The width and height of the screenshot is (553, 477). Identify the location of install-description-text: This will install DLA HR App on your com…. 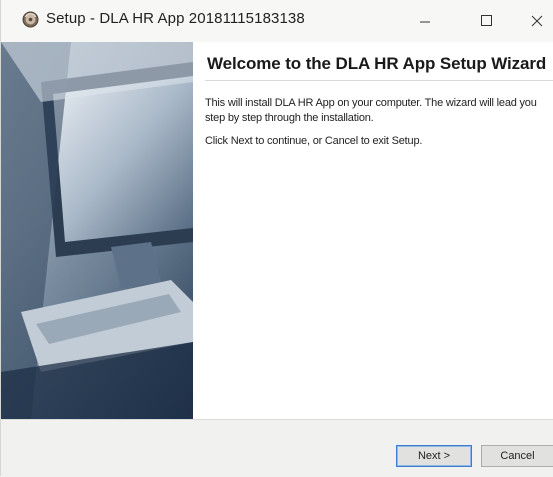
(371, 110).